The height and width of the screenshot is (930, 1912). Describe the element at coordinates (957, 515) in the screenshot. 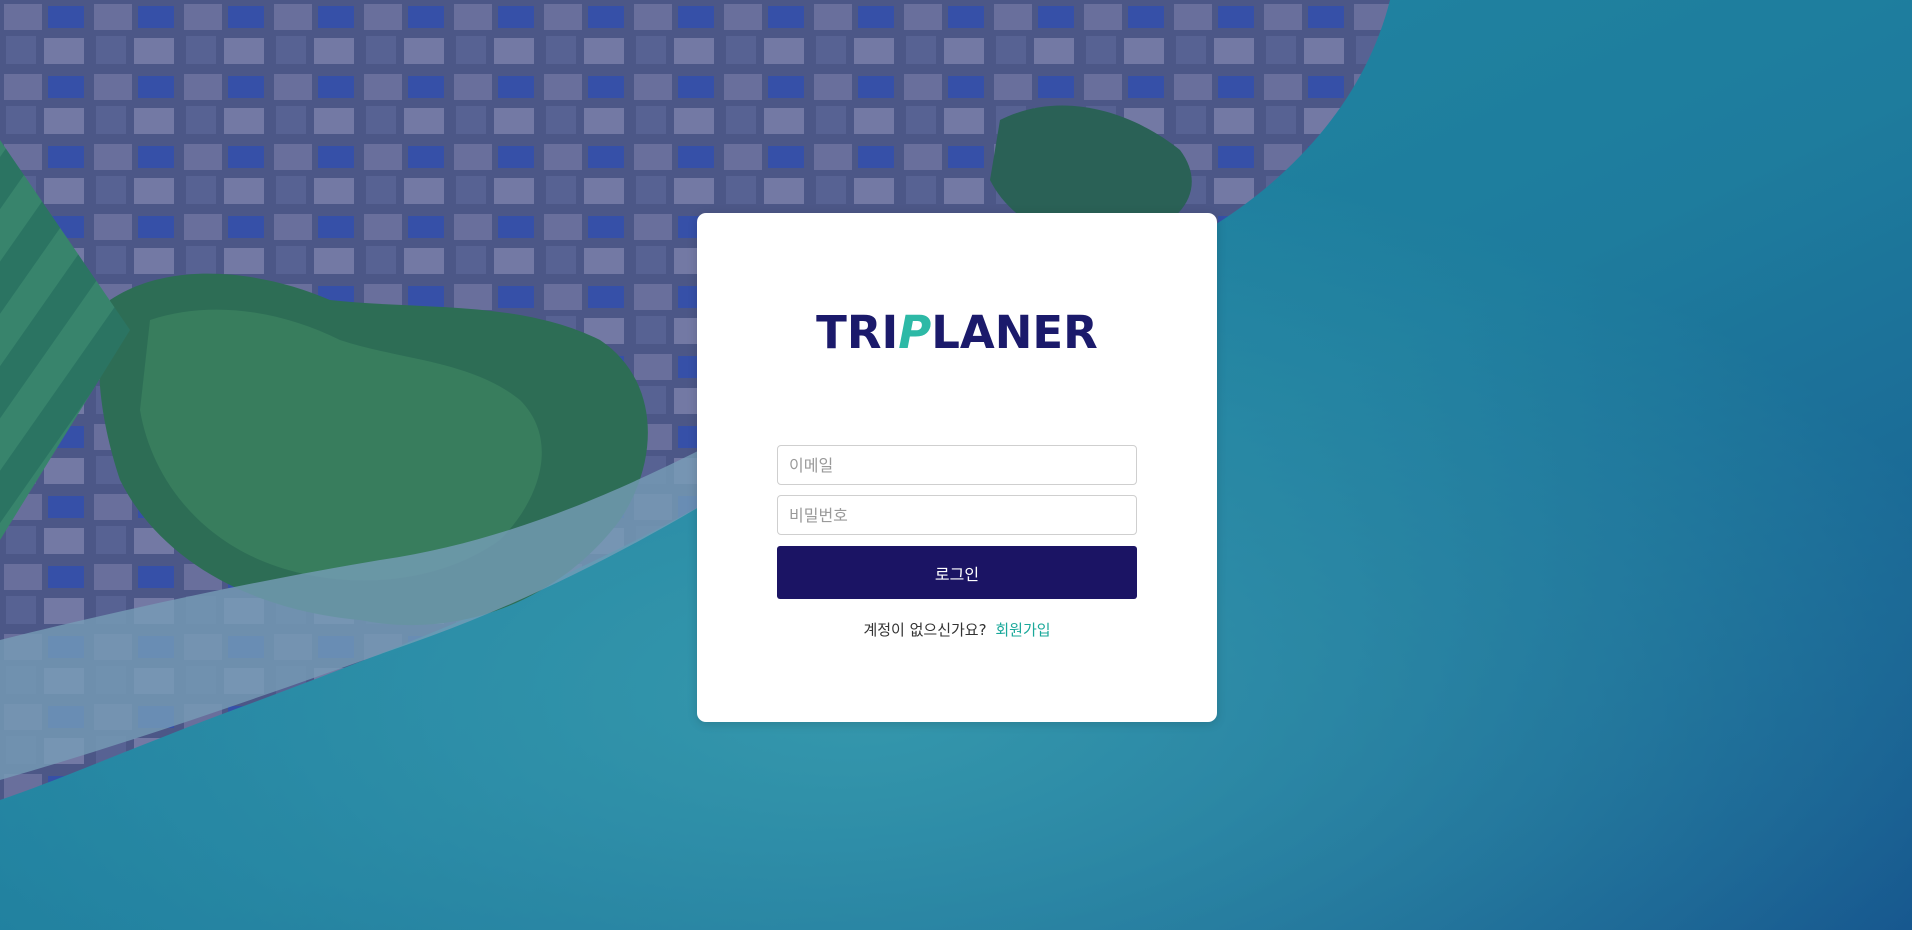

I see `password-input` at that location.